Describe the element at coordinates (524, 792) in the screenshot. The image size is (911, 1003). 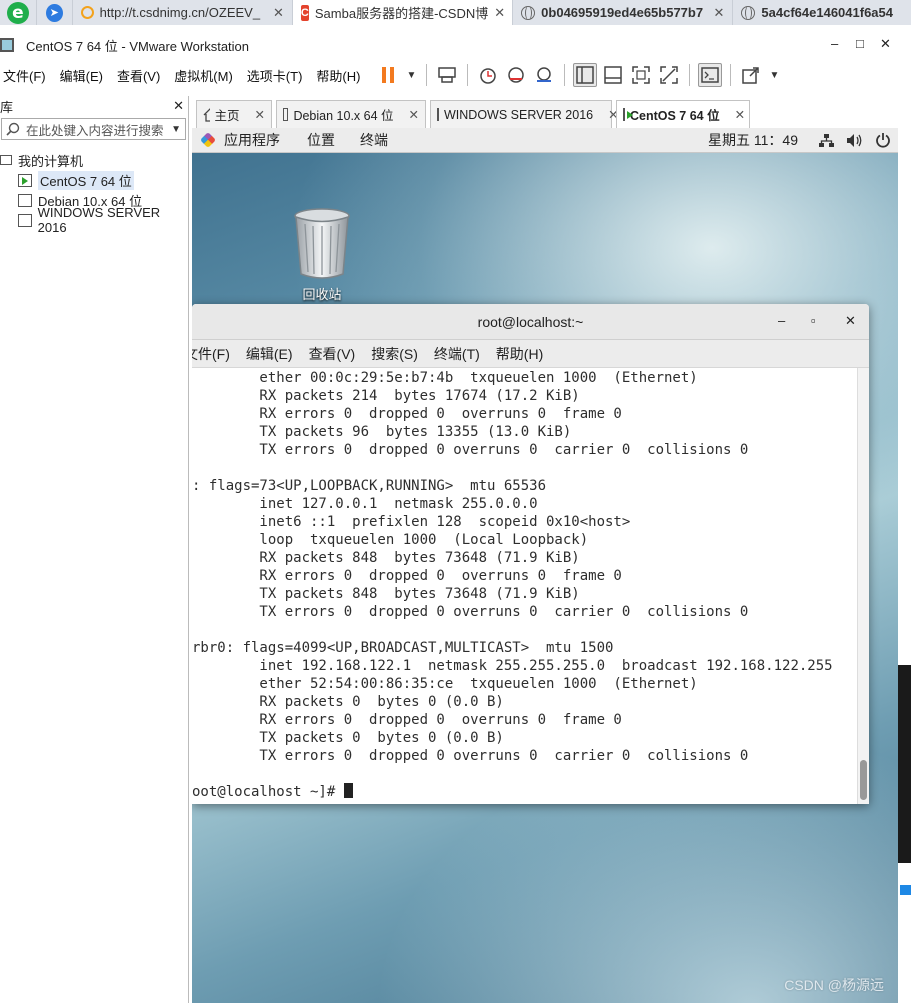
I see `terminal-prompt-line: oot@localhost ~]#` at that location.